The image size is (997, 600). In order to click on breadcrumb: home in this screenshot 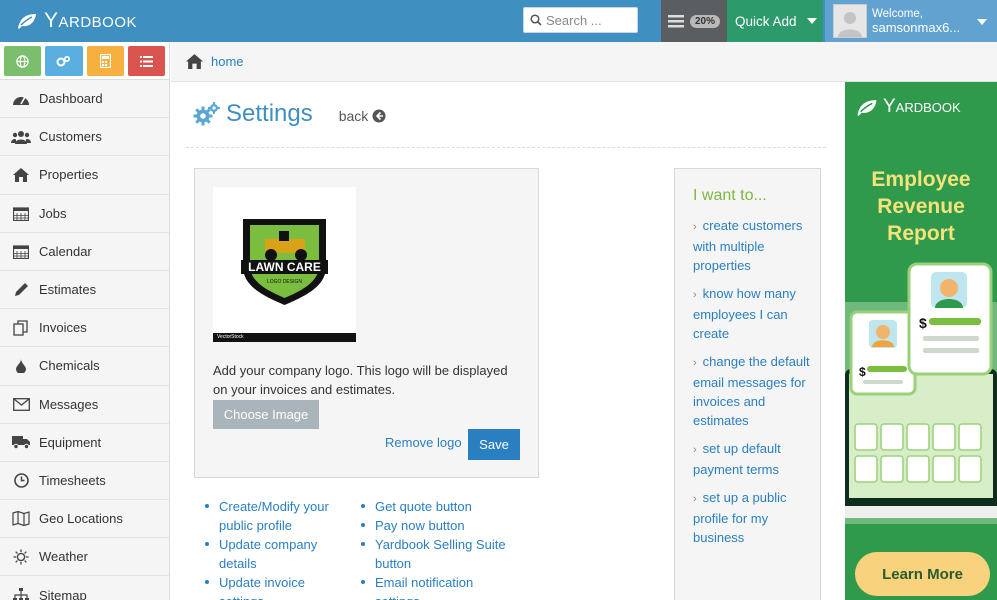, I will do `click(584, 62)`.